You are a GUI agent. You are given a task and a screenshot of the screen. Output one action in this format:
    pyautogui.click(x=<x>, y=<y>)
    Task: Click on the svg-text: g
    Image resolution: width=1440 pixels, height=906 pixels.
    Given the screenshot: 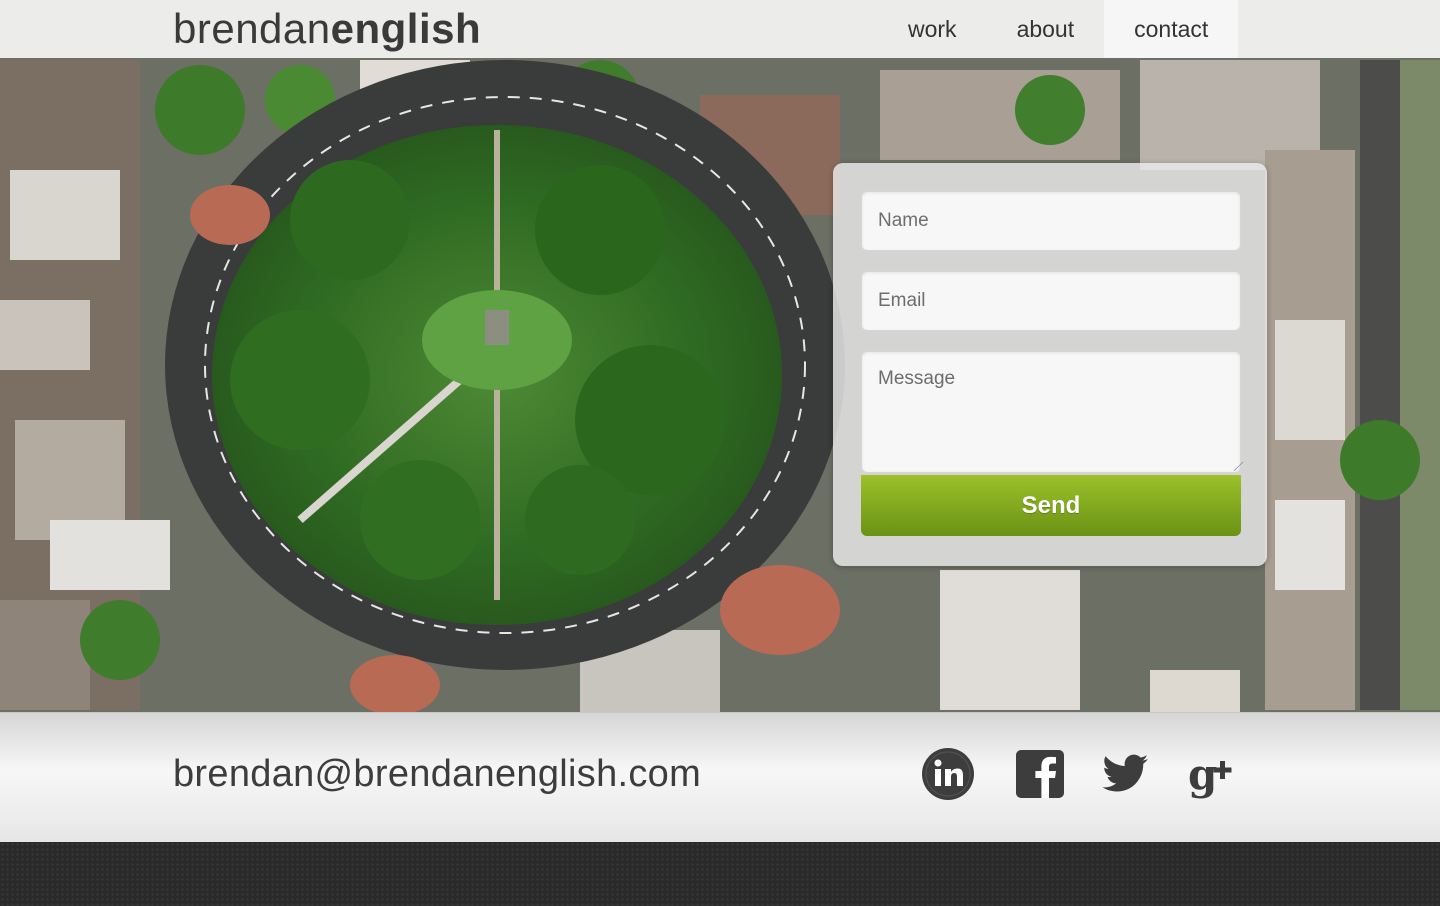 What is the action you would take?
    pyautogui.click(x=1202, y=774)
    